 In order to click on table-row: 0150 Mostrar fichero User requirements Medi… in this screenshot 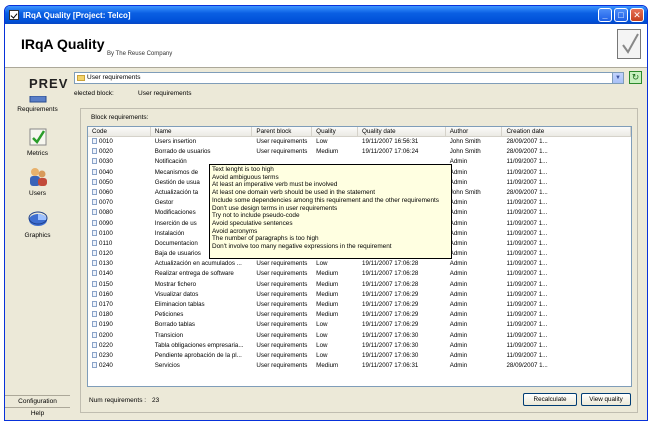, I will do `click(359, 285)`.